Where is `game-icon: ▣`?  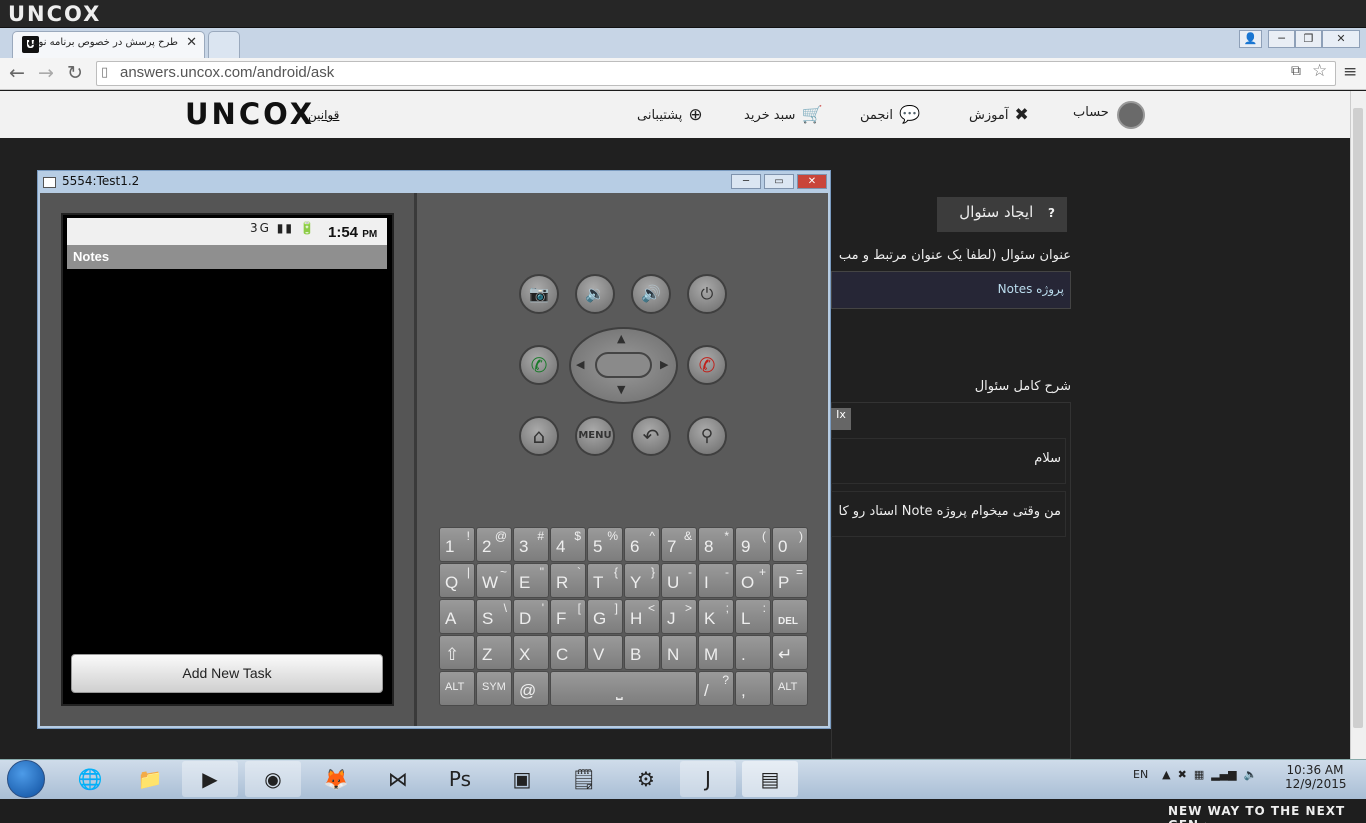
game-icon: ▣ is located at coordinates (522, 779).